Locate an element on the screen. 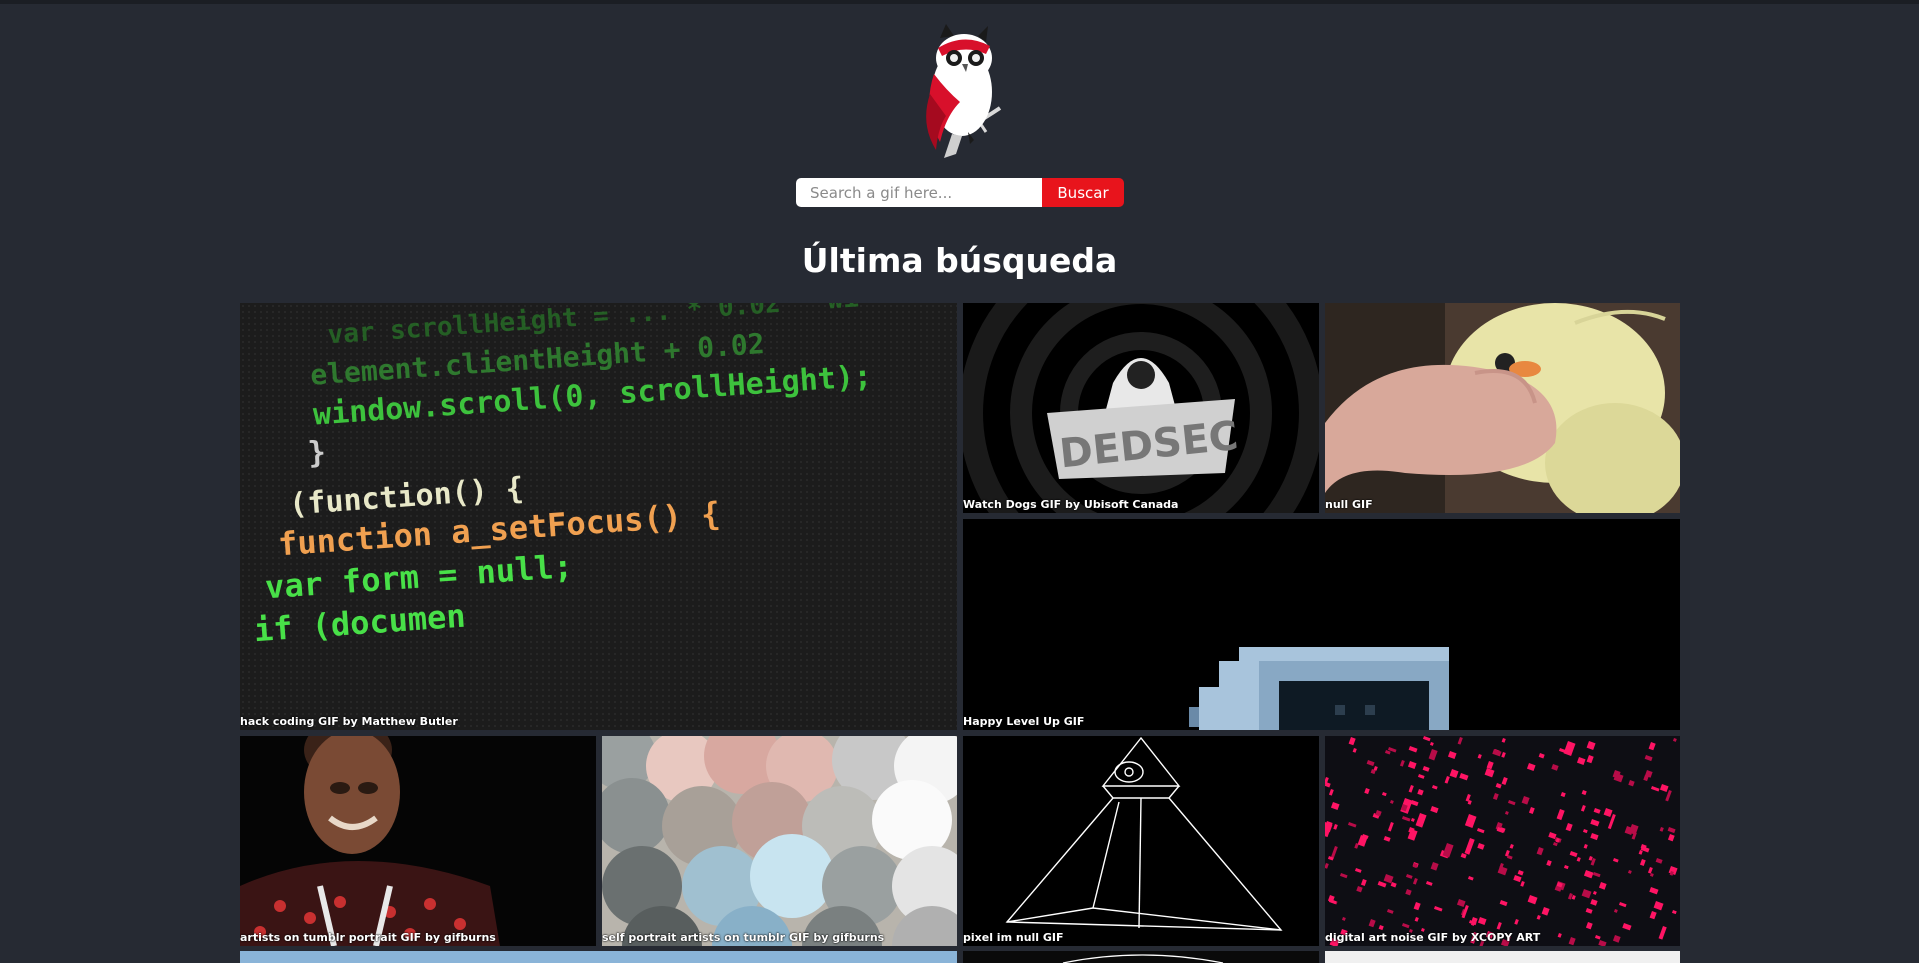 This screenshot has height=963, width=1919. gif-title: Happy Level Up GIF is located at coordinates (1024, 721).